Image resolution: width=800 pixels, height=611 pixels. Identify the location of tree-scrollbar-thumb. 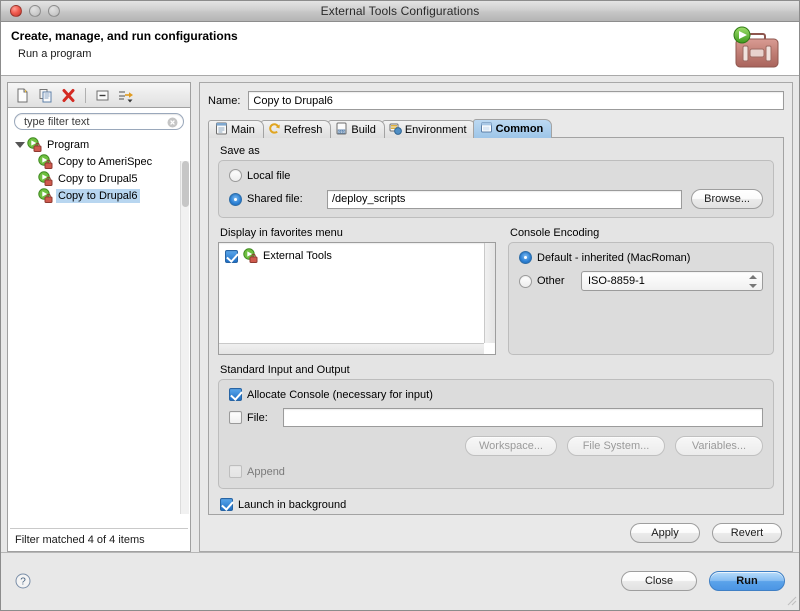
(185, 184).